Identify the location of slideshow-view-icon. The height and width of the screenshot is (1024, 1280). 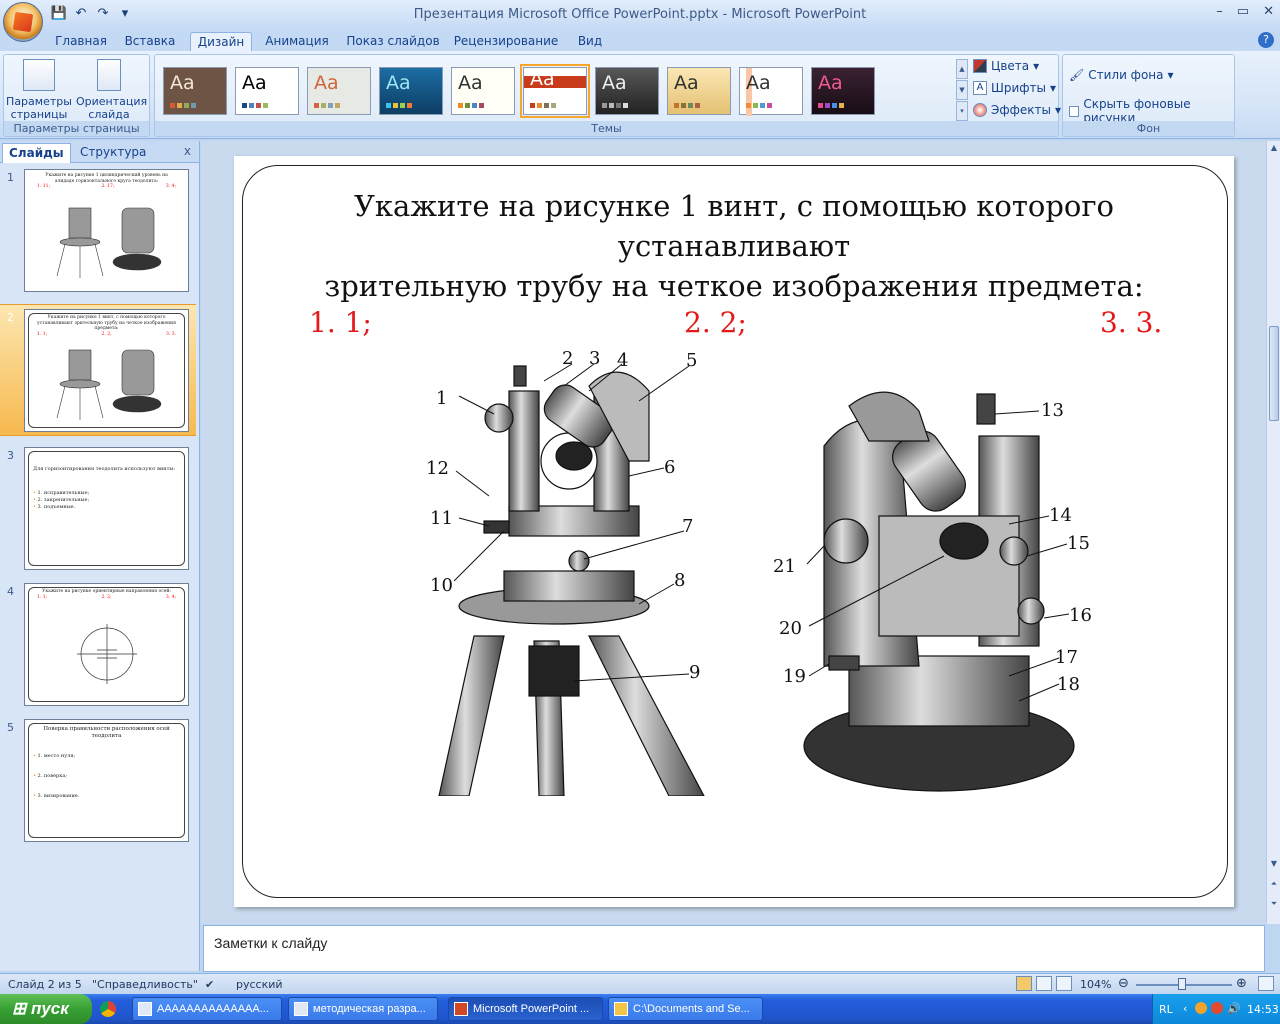
(1064, 983).